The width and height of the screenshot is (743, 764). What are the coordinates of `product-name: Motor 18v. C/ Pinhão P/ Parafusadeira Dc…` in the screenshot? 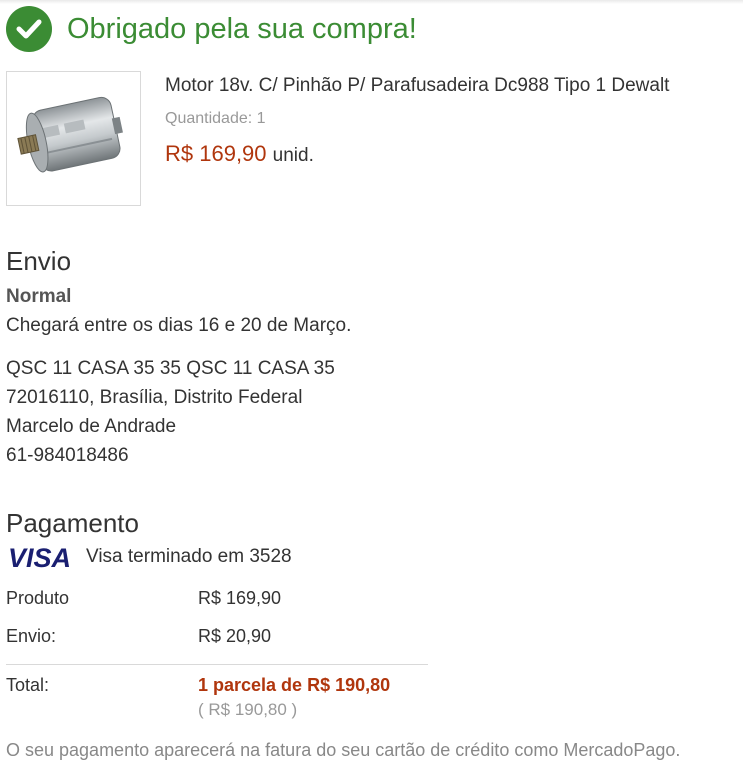 It's located at (417, 86).